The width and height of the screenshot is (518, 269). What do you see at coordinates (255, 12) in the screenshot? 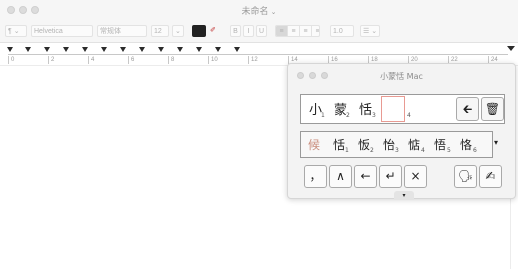
I see `document-title-text: 未命名` at bounding box center [255, 12].